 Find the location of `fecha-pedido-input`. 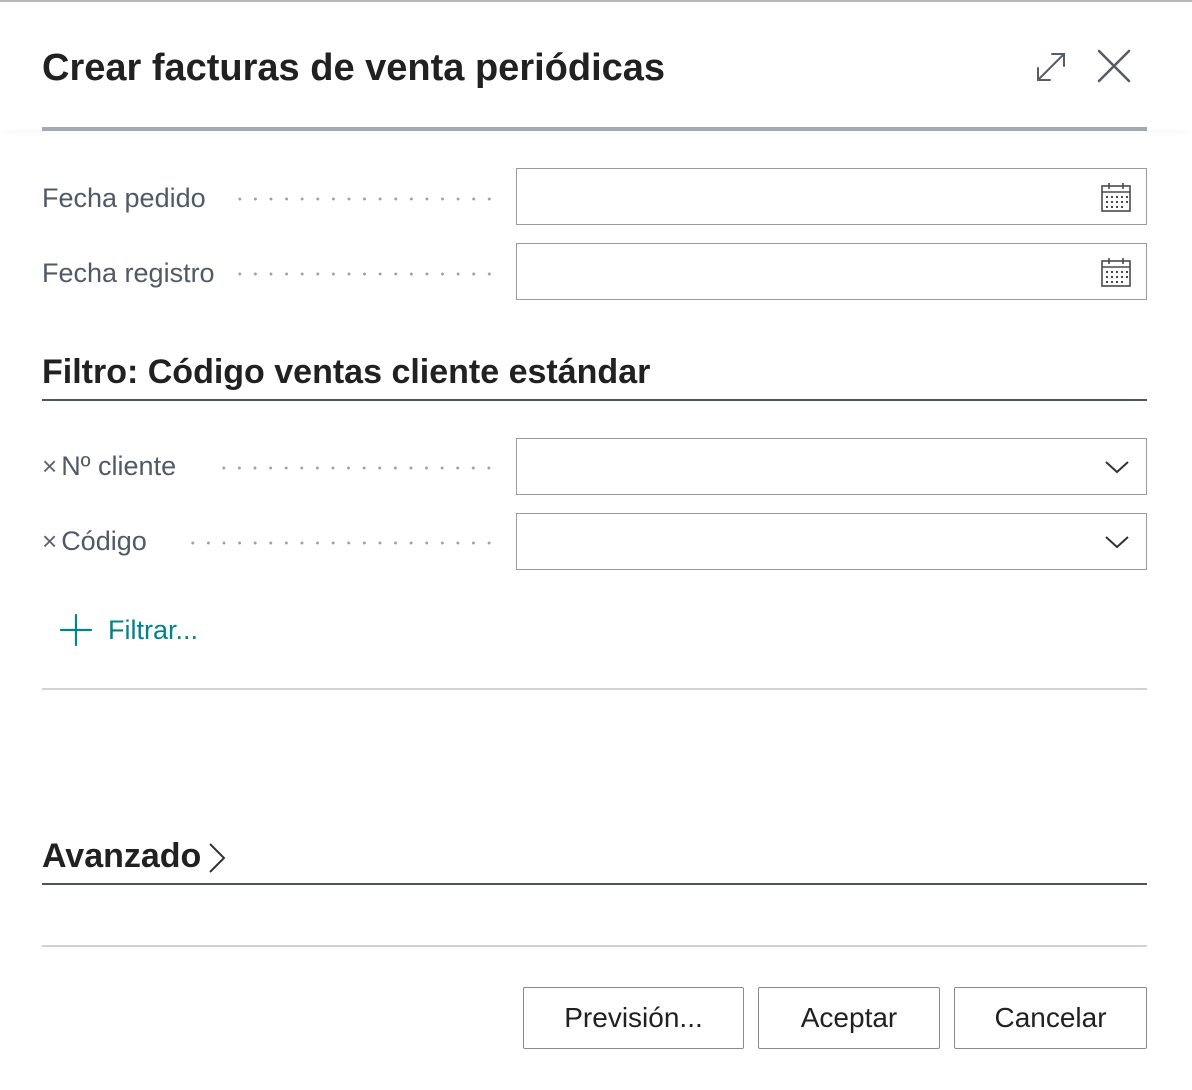

fecha-pedido-input is located at coordinates (831, 196).